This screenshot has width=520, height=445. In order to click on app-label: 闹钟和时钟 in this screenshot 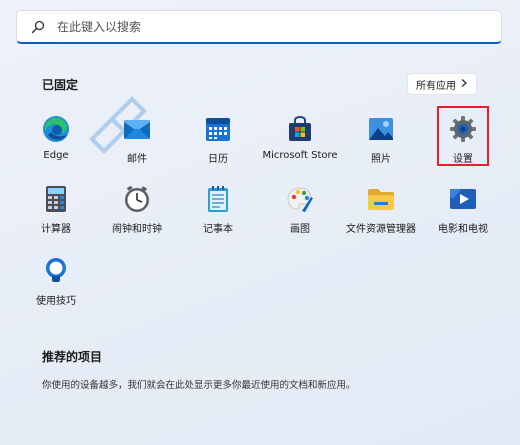, I will do `click(137, 229)`.